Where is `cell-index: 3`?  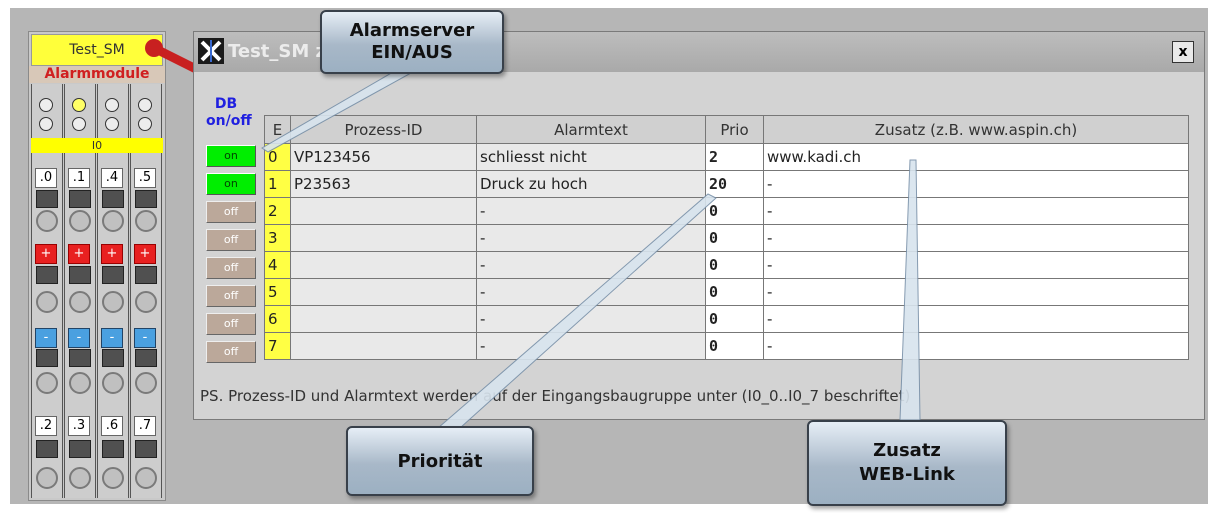
cell-index: 3 is located at coordinates (277, 238).